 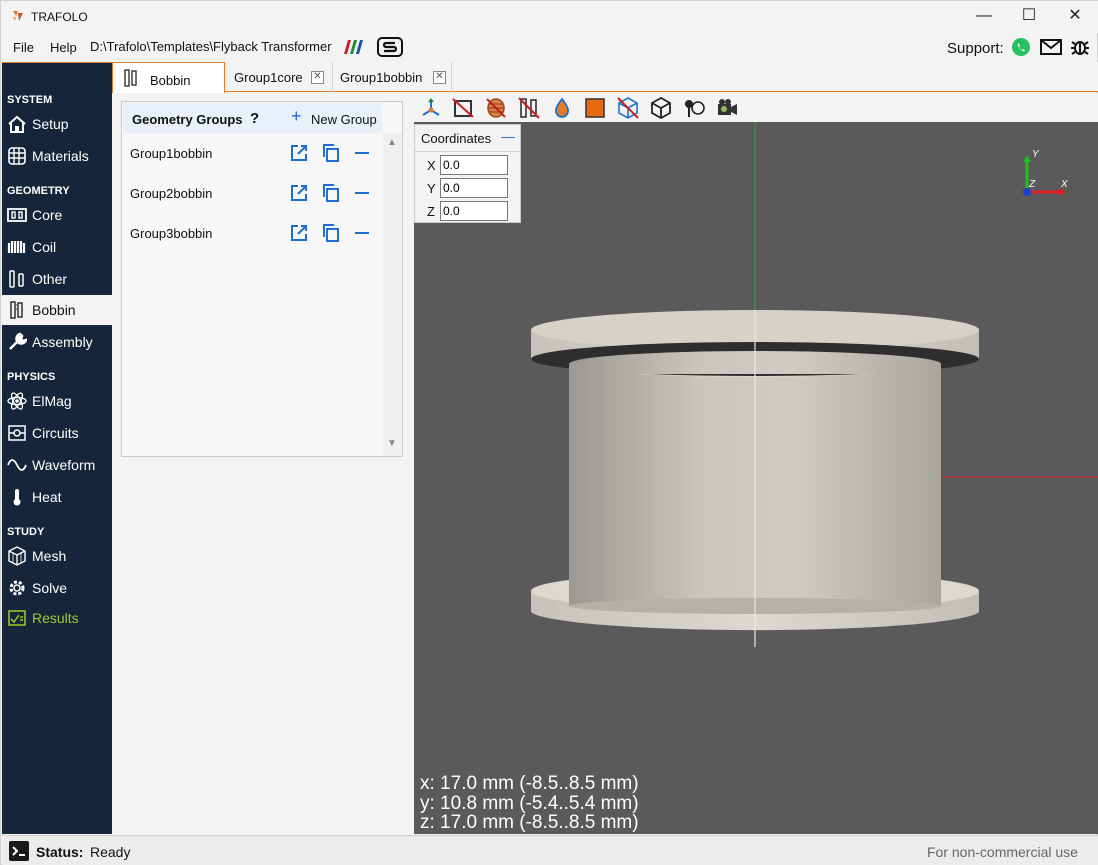 What do you see at coordinates (252, 154) in the screenshot?
I see `list-item: Group1bobbin` at bounding box center [252, 154].